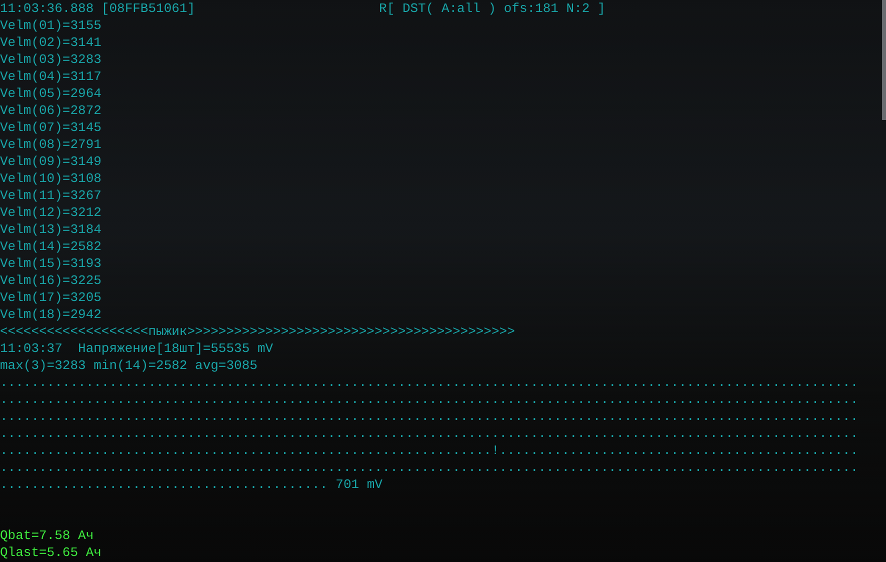 This screenshot has width=886, height=562. Describe the element at coordinates (51, 144) in the screenshot. I see `reading-line: Velm(08)=2791` at that location.